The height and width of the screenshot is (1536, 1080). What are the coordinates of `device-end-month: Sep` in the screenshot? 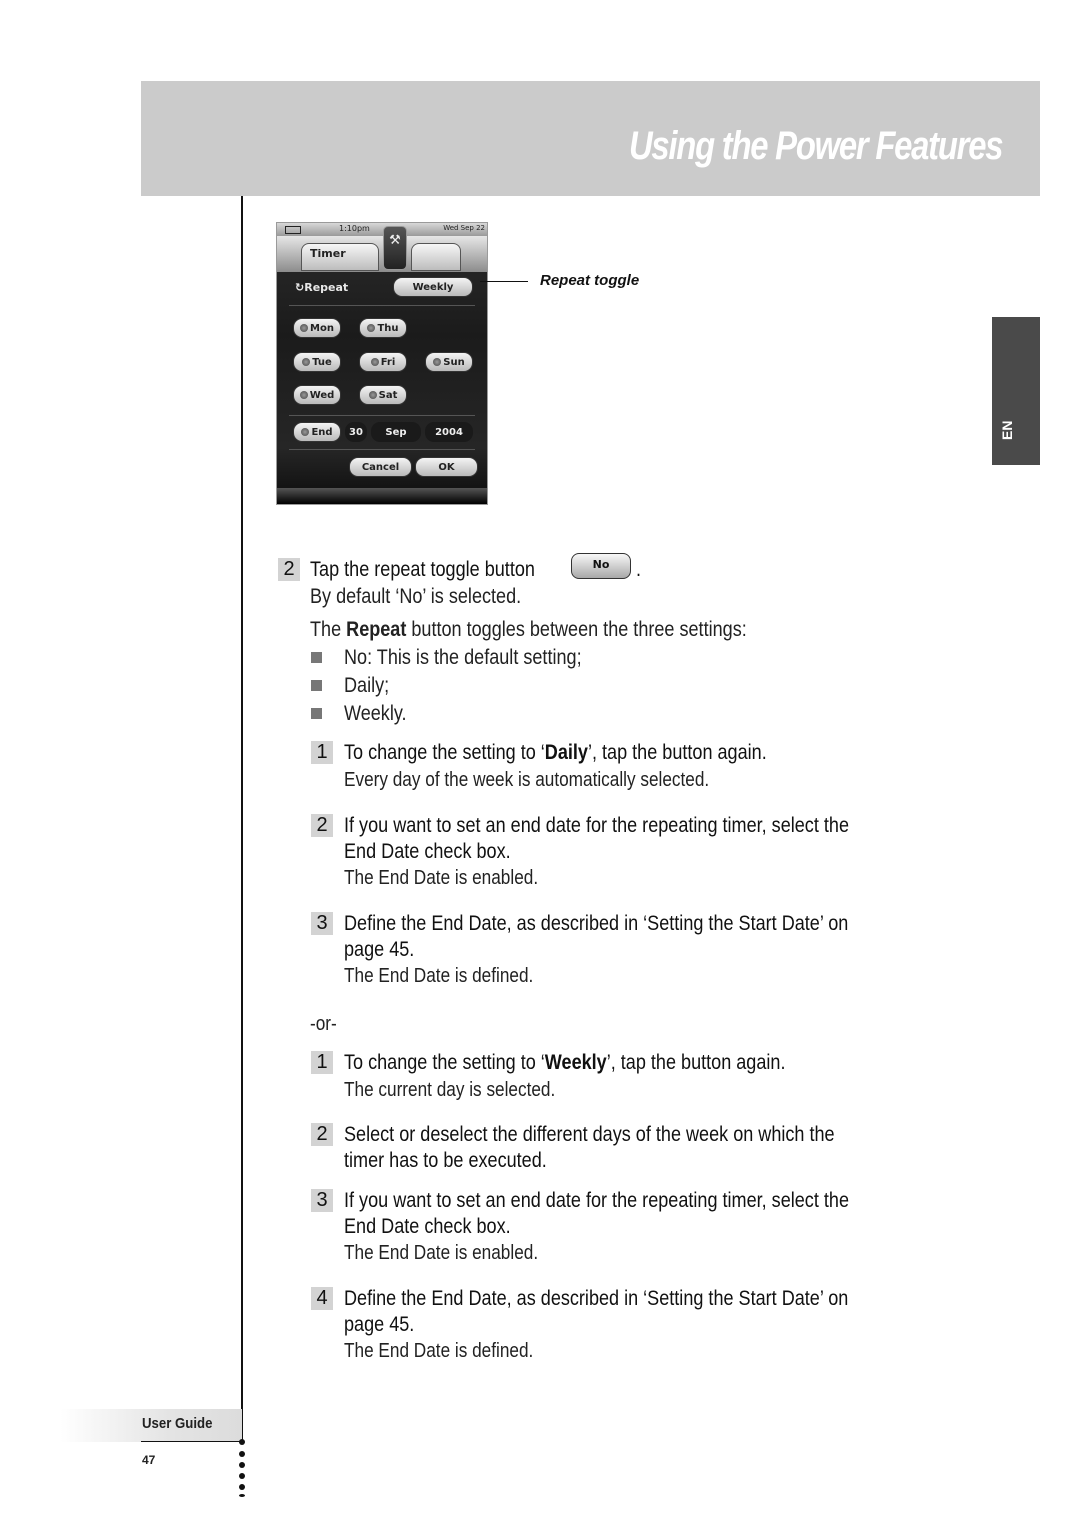 It's located at (396, 432).